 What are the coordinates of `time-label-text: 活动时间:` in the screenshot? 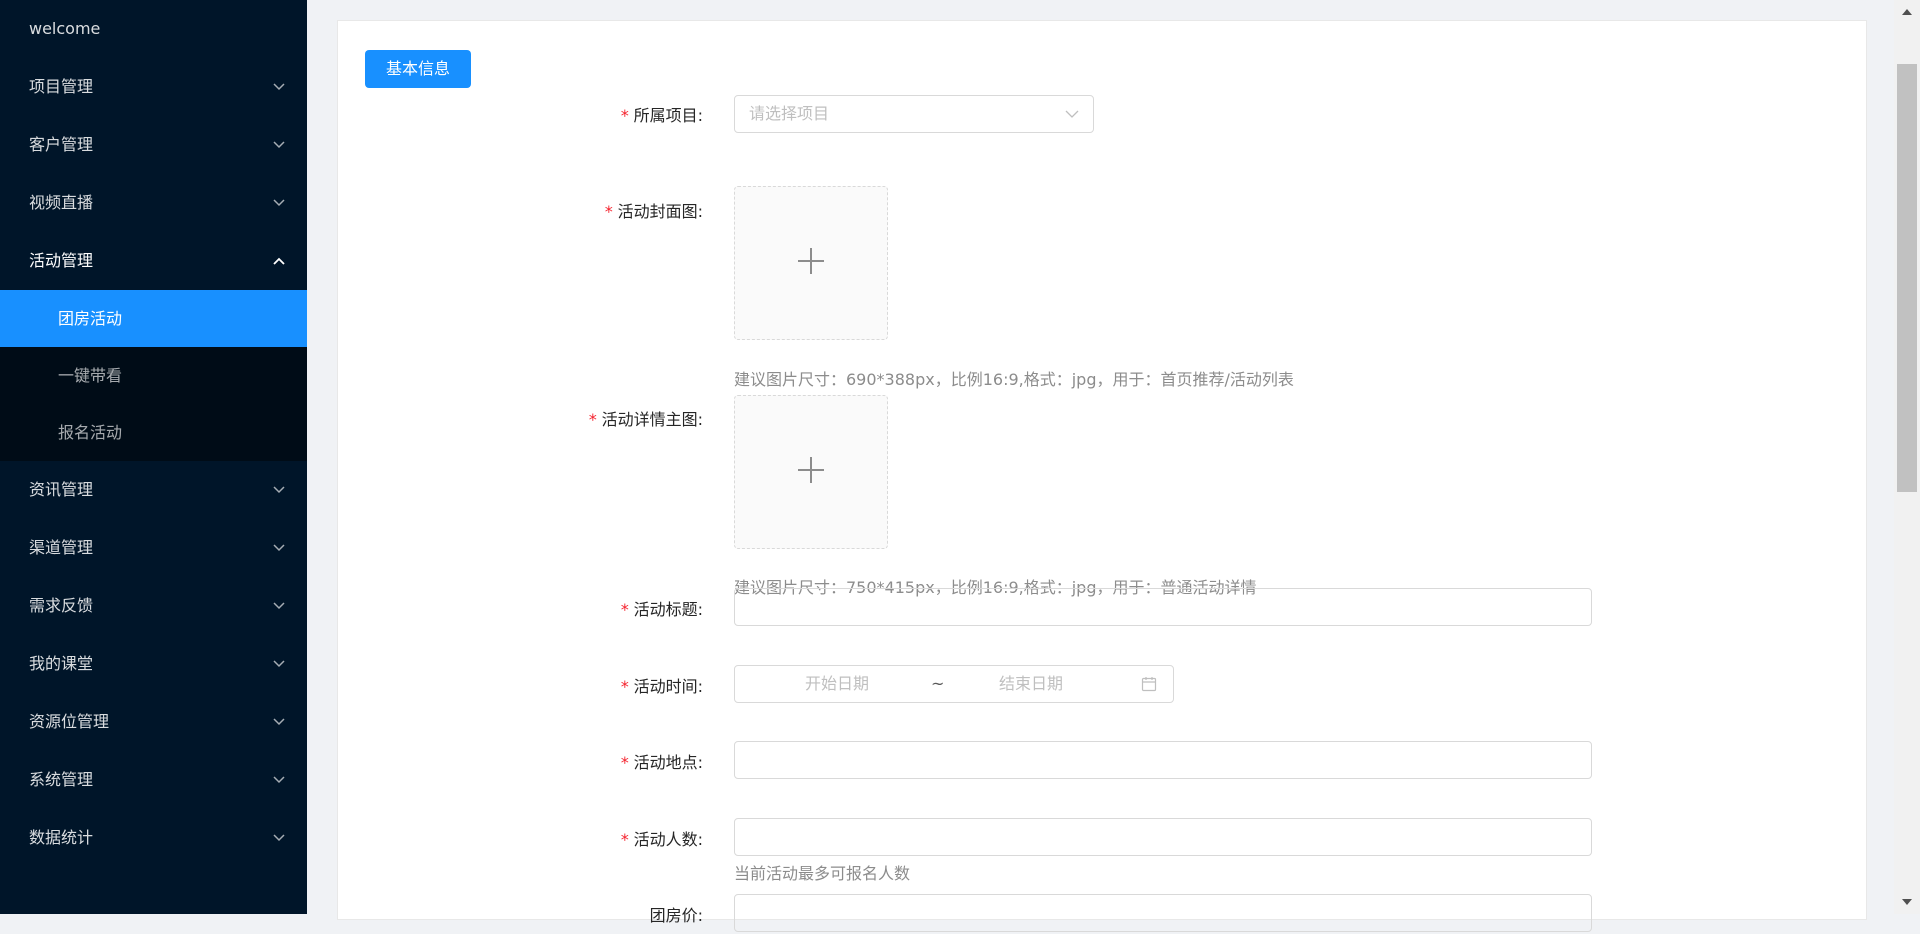 It's located at (668, 686).